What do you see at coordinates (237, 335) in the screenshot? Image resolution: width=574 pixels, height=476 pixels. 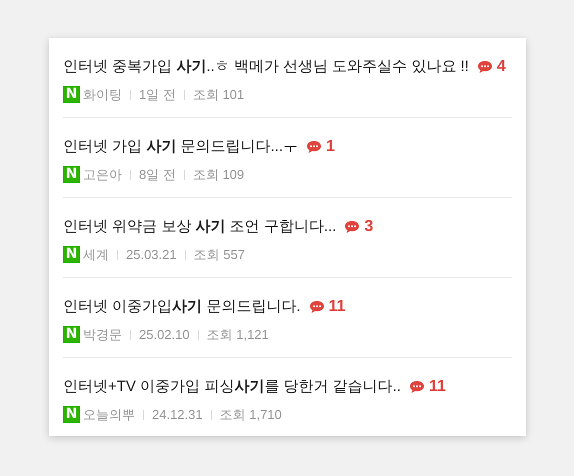 I see `view-count: 조회 1,121` at bounding box center [237, 335].